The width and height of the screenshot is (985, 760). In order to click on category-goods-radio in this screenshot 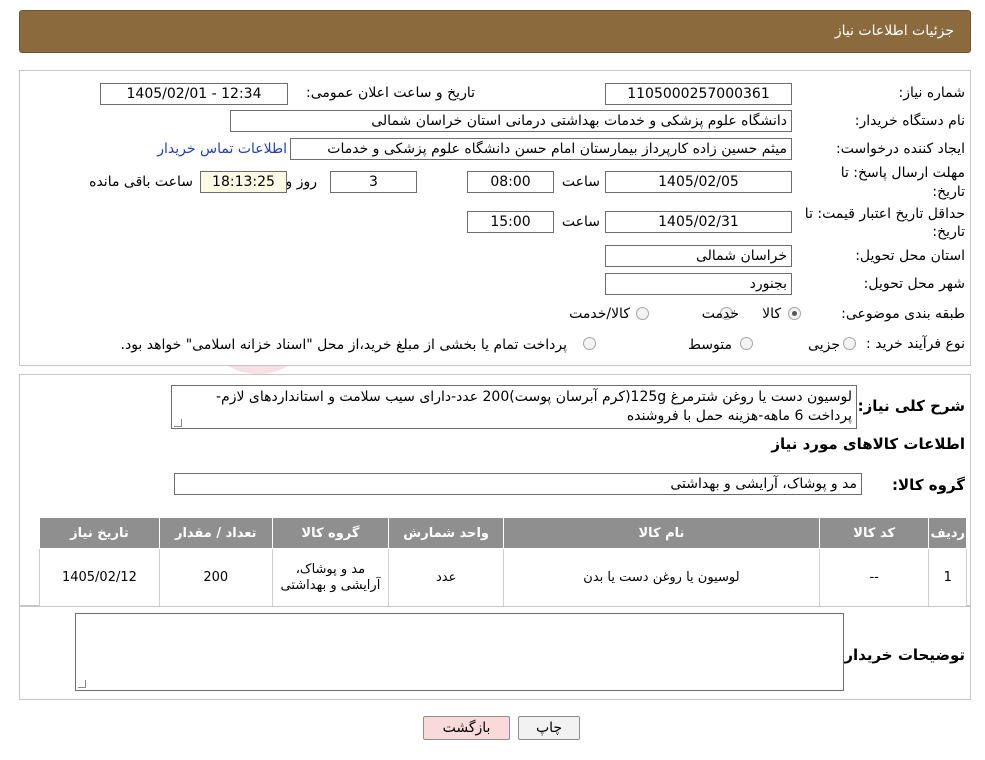, I will do `click(794, 313)`.